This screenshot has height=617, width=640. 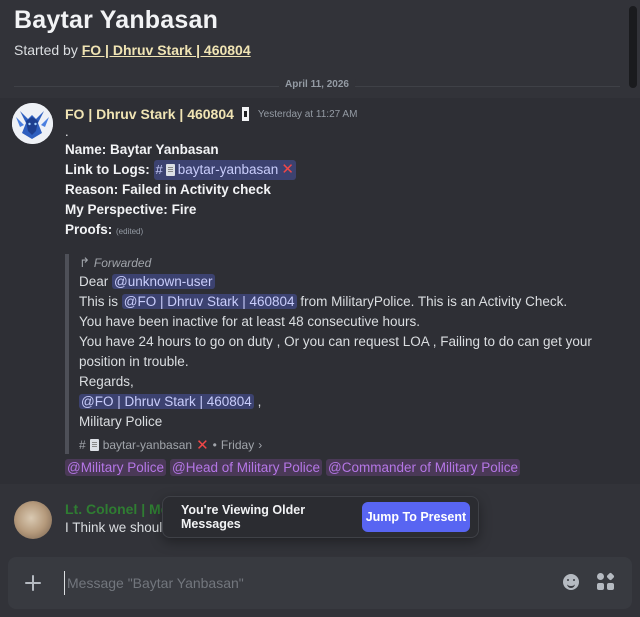 I want to click on started-by: Started by FO | Dhruv Stark | 460804, so click(x=132, y=50).